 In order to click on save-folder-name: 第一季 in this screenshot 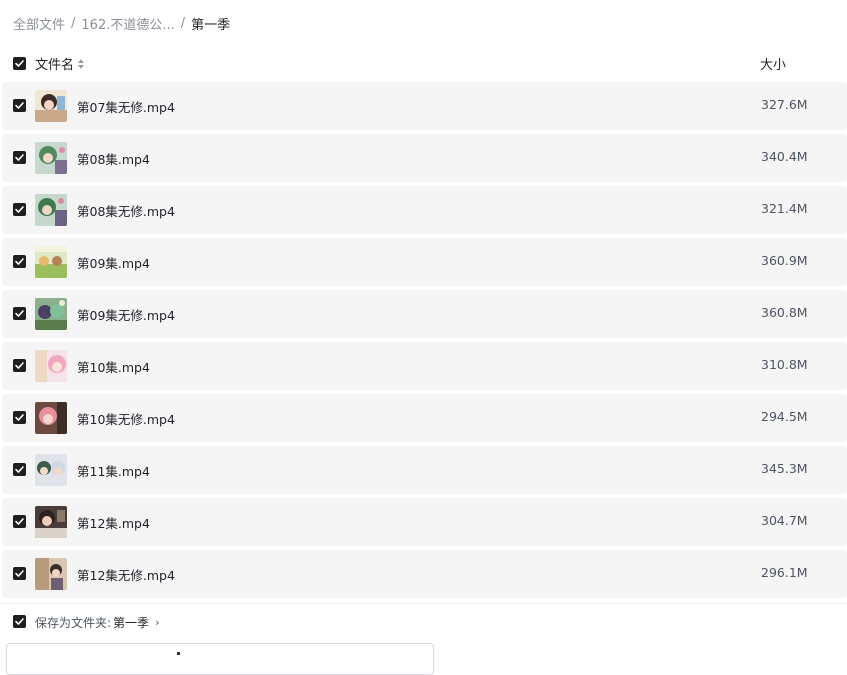, I will do `click(131, 622)`.